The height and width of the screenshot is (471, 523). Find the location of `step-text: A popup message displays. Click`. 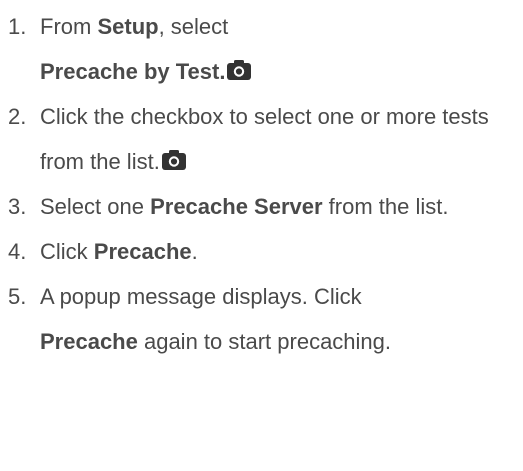

step-text: A popup message displays. Click is located at coordinates (201, 296).